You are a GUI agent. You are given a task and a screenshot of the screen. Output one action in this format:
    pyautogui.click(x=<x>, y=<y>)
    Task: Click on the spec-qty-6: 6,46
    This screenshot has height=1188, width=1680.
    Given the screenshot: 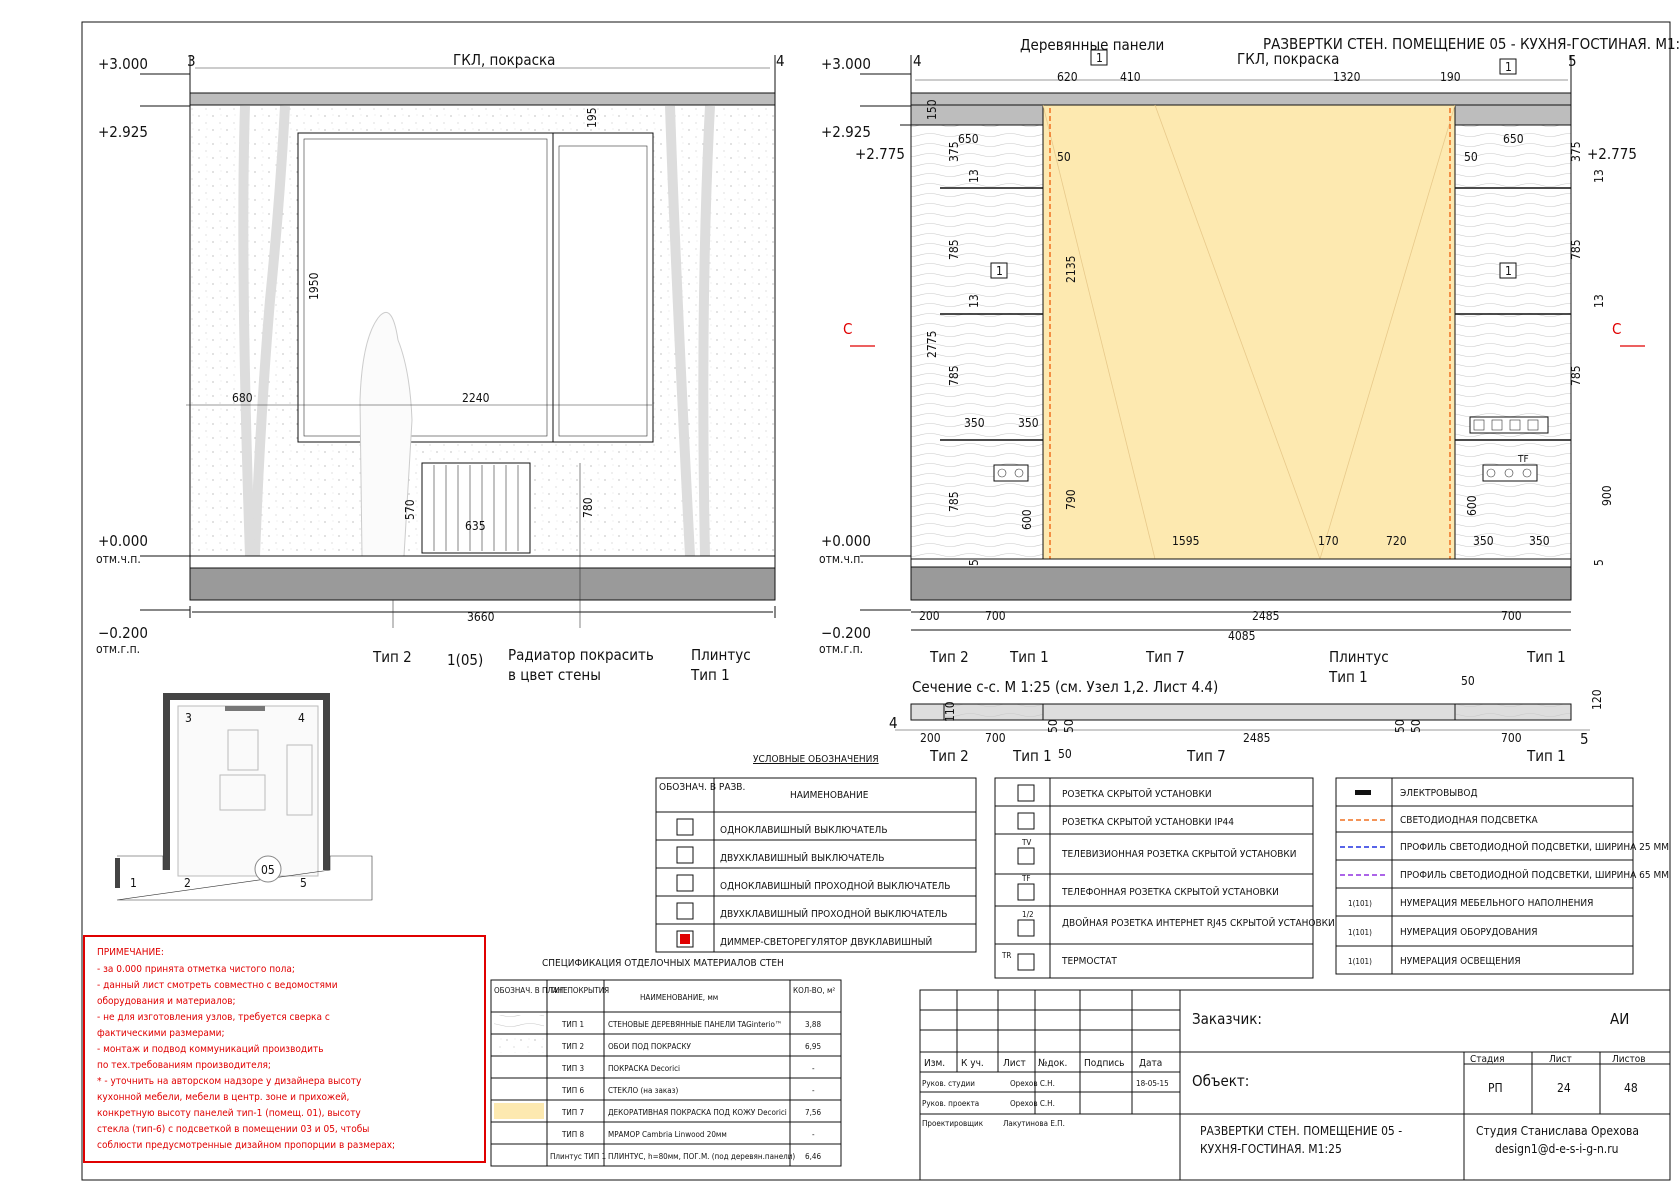 What is the action you would take?
    pyautogui.click(x=813, y=1156)
    